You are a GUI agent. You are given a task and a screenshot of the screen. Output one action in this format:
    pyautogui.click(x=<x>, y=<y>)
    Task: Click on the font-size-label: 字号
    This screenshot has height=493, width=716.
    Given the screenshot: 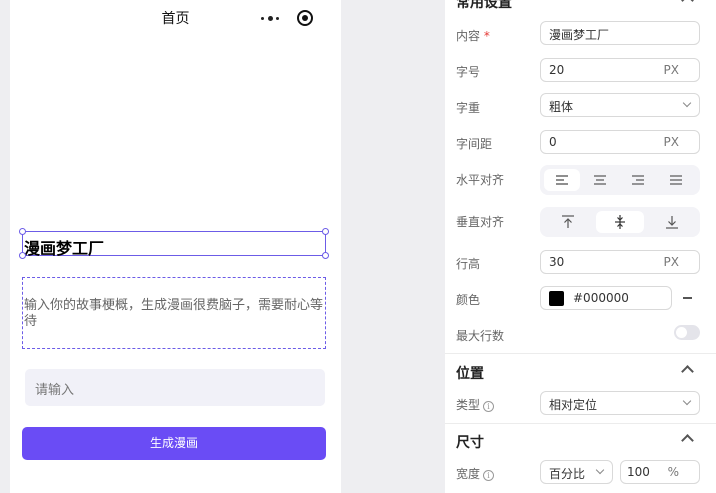 What is the action you would take?
    pyautogui.click(x=468, y=72)
    